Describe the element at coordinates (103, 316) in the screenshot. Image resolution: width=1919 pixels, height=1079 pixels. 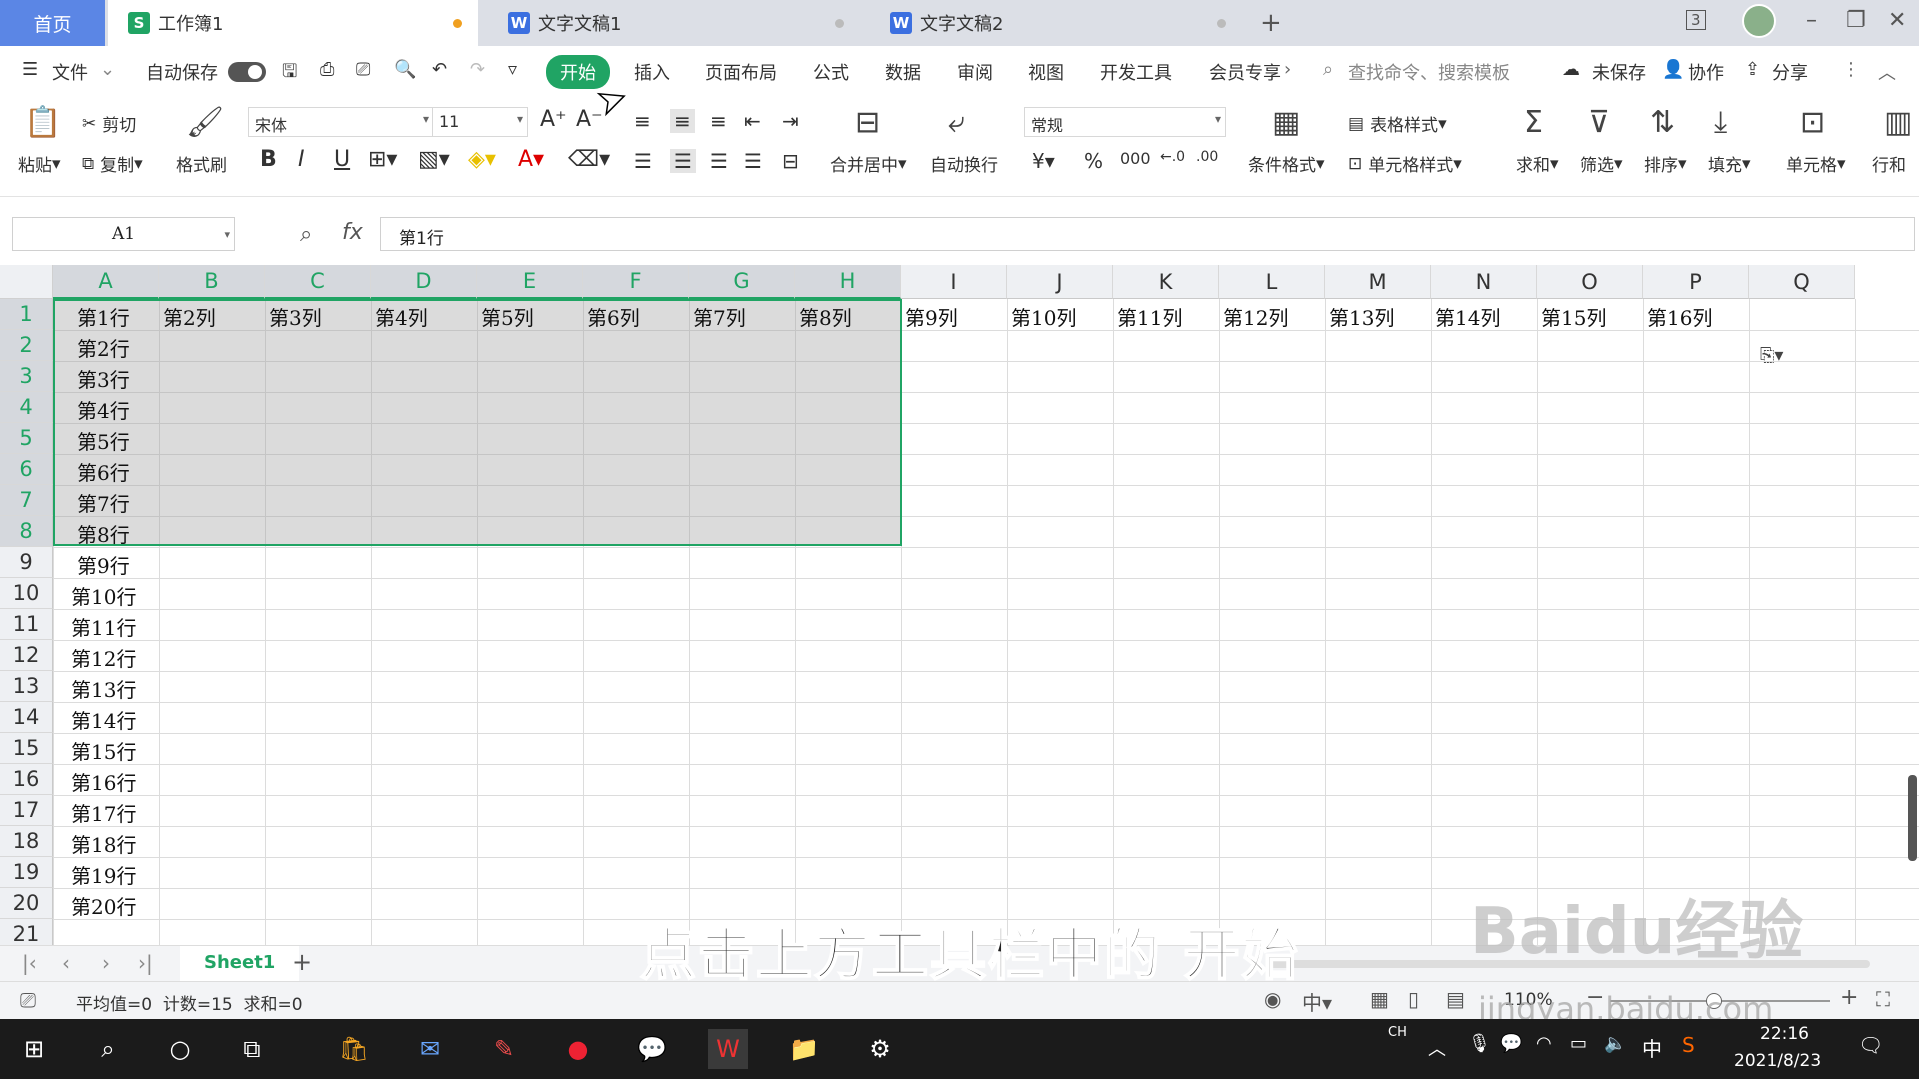
I see `cell: 第1行` at that location.